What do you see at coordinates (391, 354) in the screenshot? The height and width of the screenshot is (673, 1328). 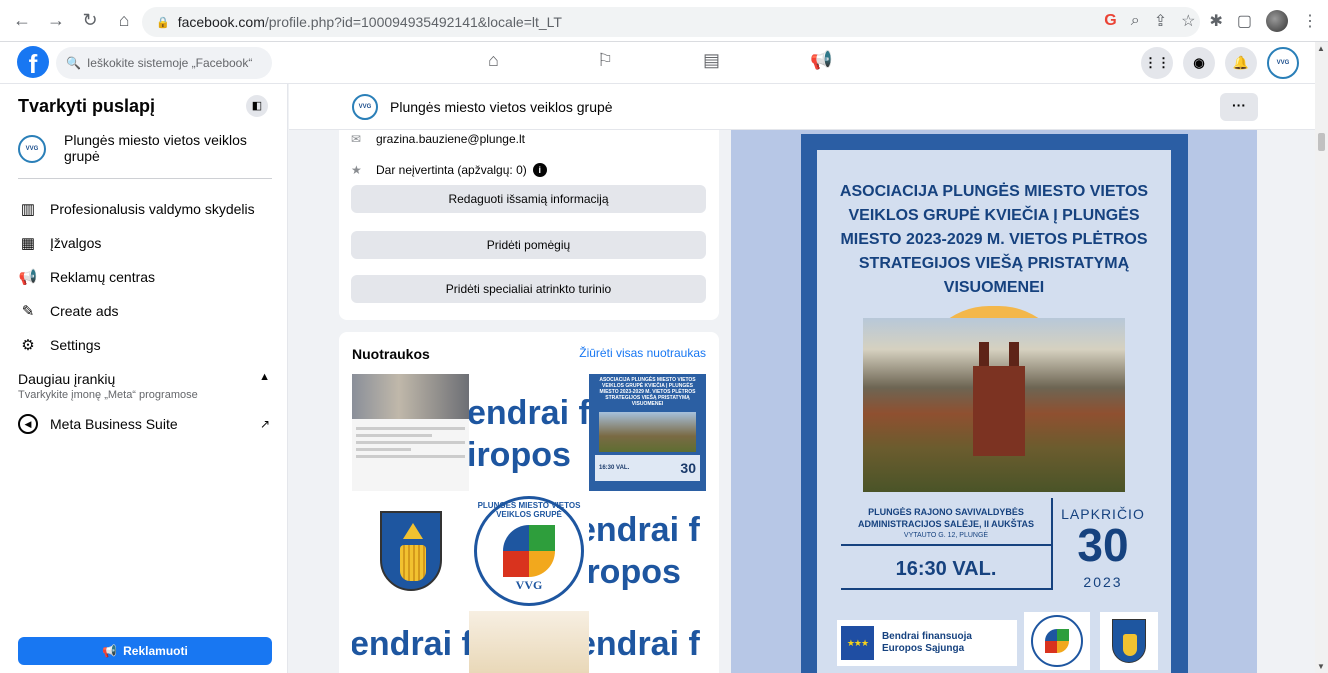 I see `photos-title: Nuotraukos` at bounding box center [391, 354].